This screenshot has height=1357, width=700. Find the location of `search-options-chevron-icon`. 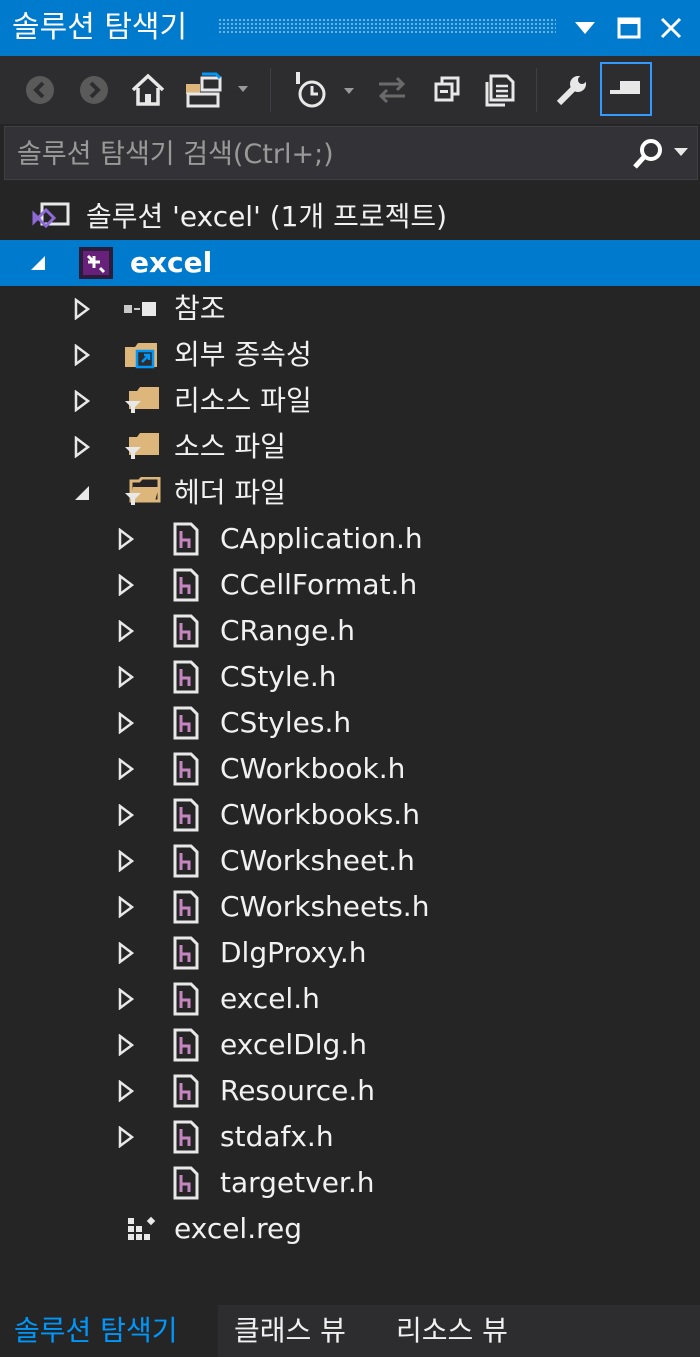

search-options-chevron-icon is located at coordinates (683, 153).